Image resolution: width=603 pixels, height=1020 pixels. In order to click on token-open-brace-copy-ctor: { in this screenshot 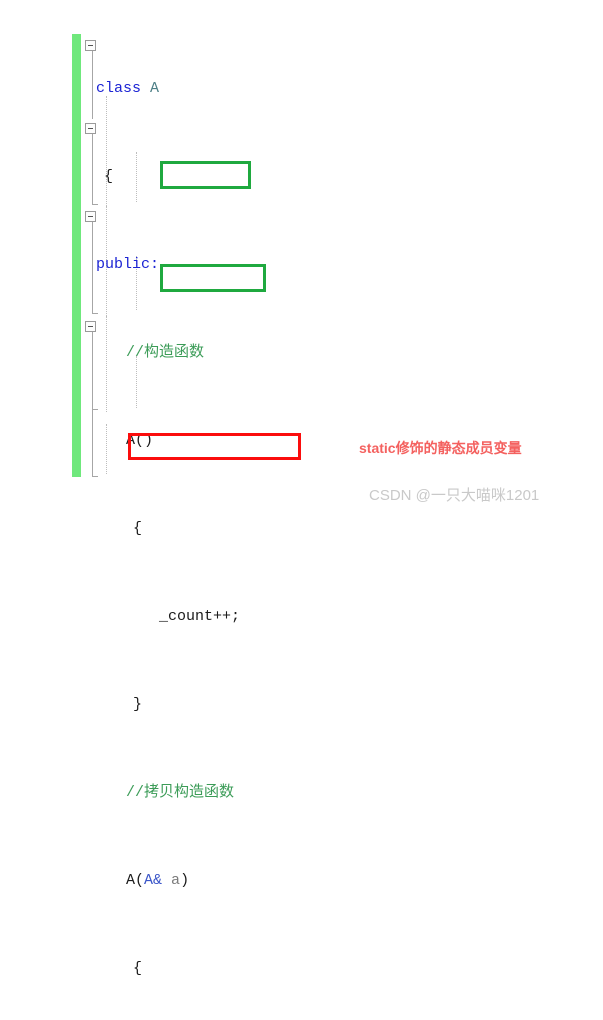, I will do `click(138, 968)`.